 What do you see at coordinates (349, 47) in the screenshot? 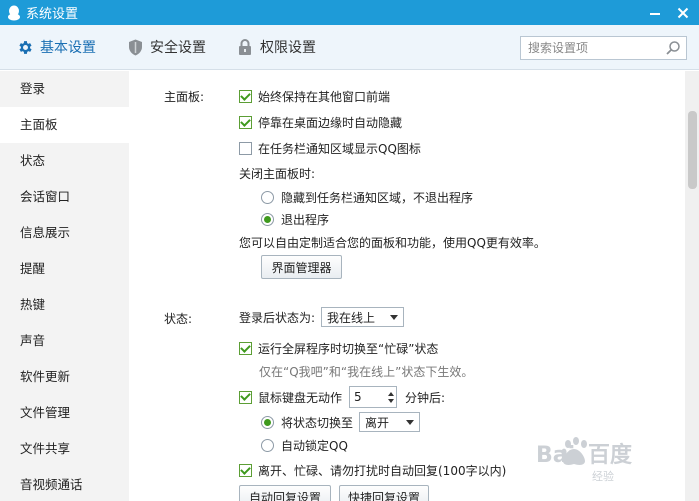
I see `settings-toolbar: 基本设置 安全设置 权限设置` at bounding box center [349, 47].